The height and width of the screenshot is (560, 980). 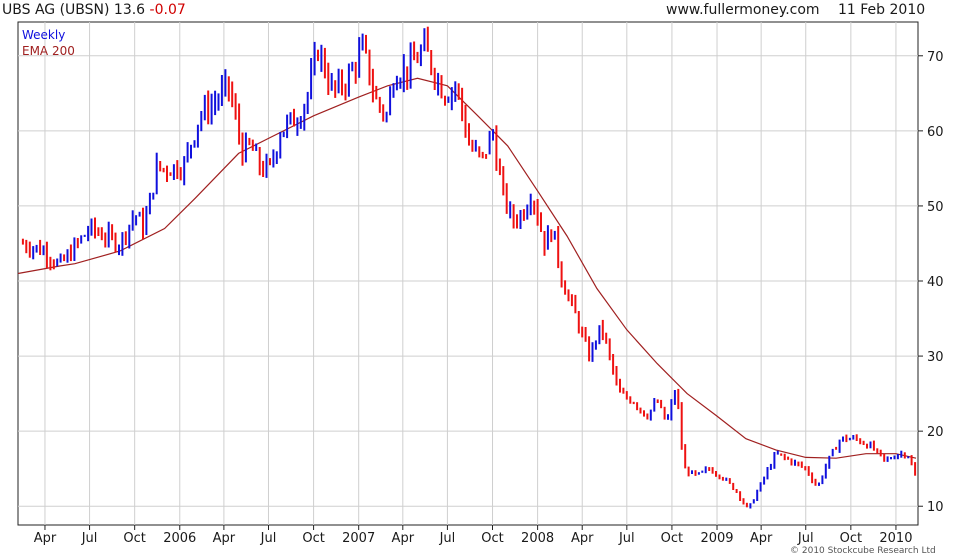 I want to click on y-tick-label: 10, so click(x=935, y=507).